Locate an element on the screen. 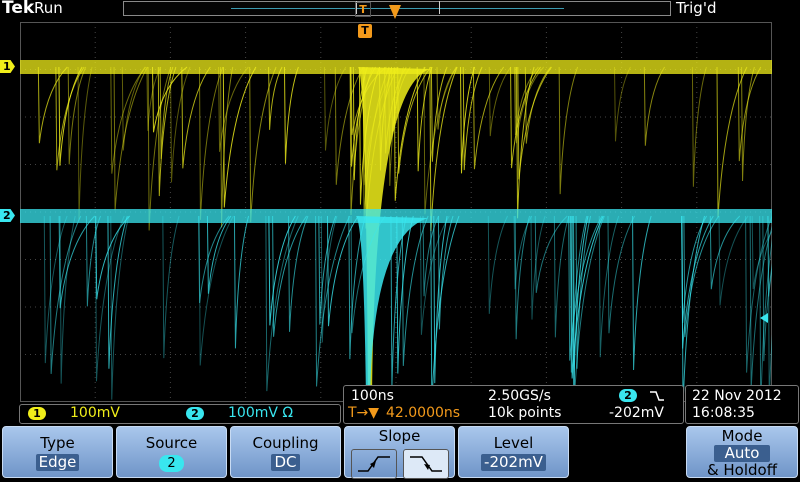  channel-1-badge: 1 is located at coordinates (37, 413).